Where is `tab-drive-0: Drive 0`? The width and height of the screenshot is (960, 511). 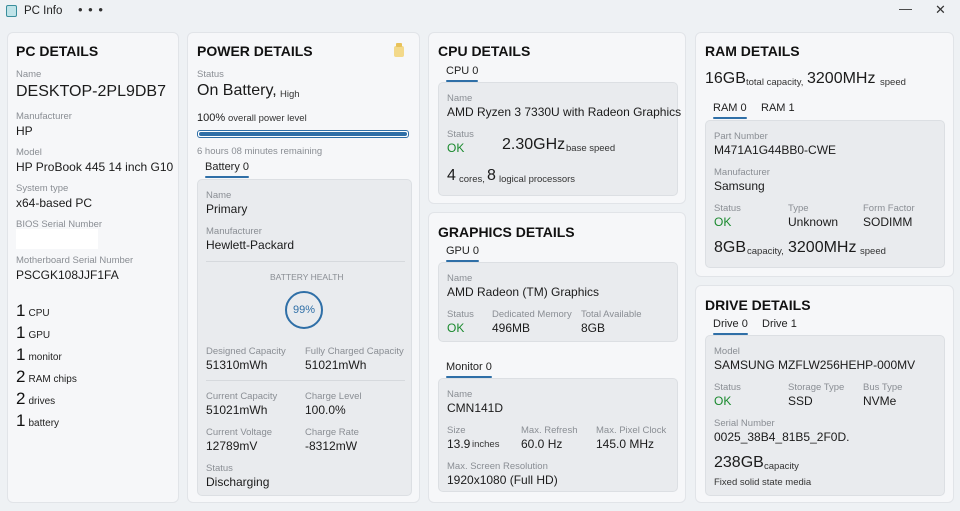
tab-drive-0: Drive 0 is located at coordinates (730, 326).